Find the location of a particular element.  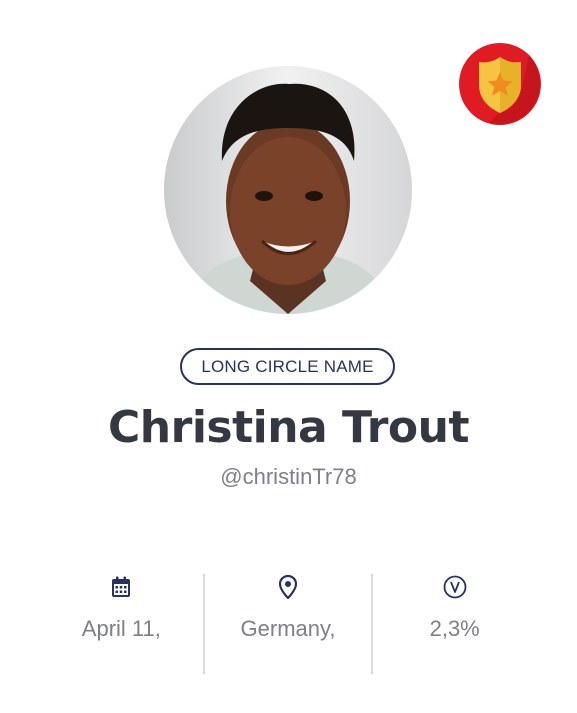

stat-location-value: Germany, is located at coordinates (288, 628).